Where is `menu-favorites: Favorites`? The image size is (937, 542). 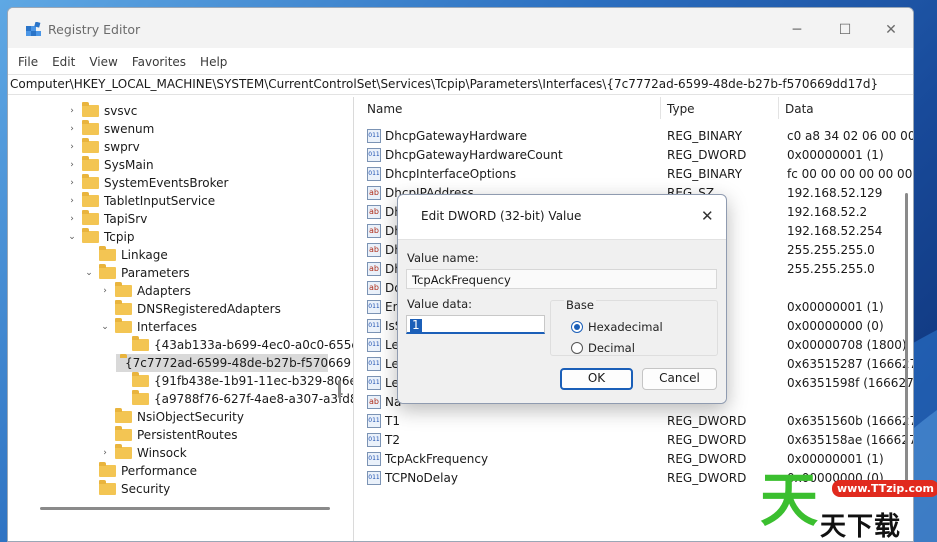
menu-favorites: Favorites is located at coordinates (159, 63).